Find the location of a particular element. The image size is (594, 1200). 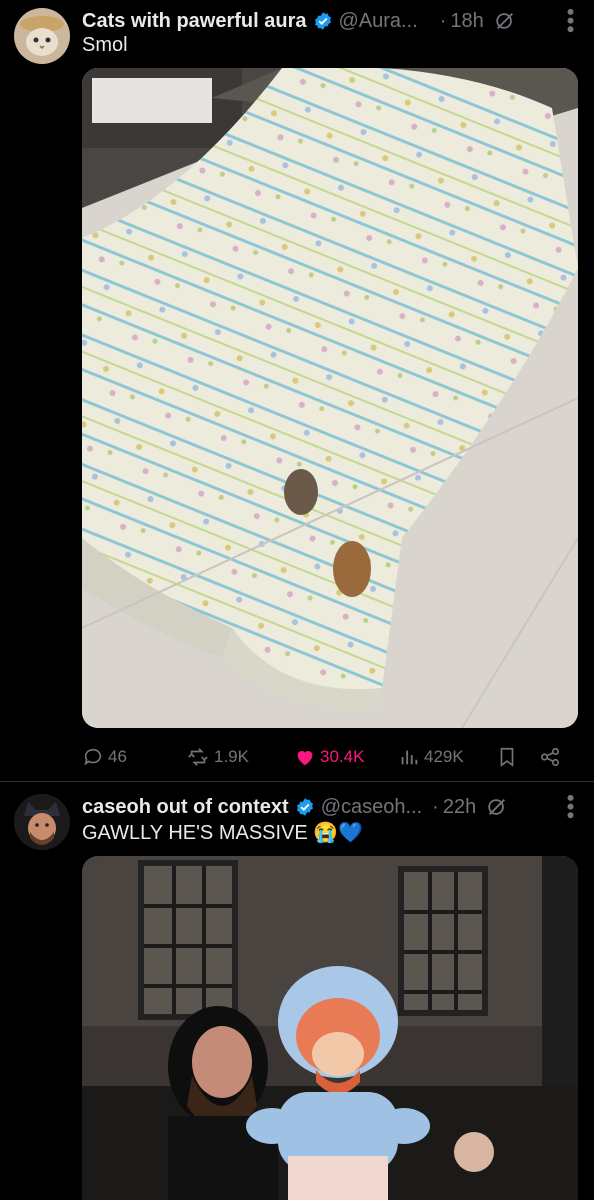

repost-button: 1.9K is located at coordinates (217, 757).